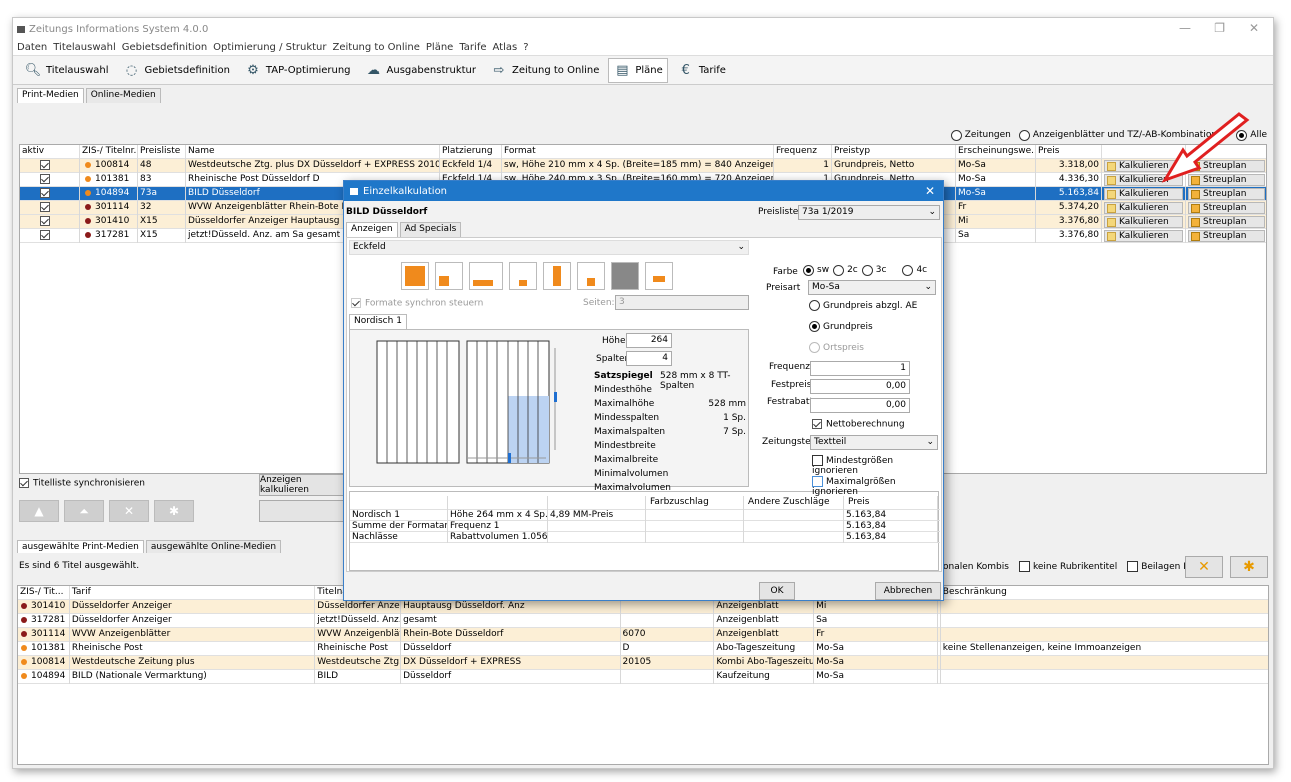  What do you see at coordinates (817, 481) in the screenshot?
I see `max-ignore-checkbox` at bounding box center [817, 481].